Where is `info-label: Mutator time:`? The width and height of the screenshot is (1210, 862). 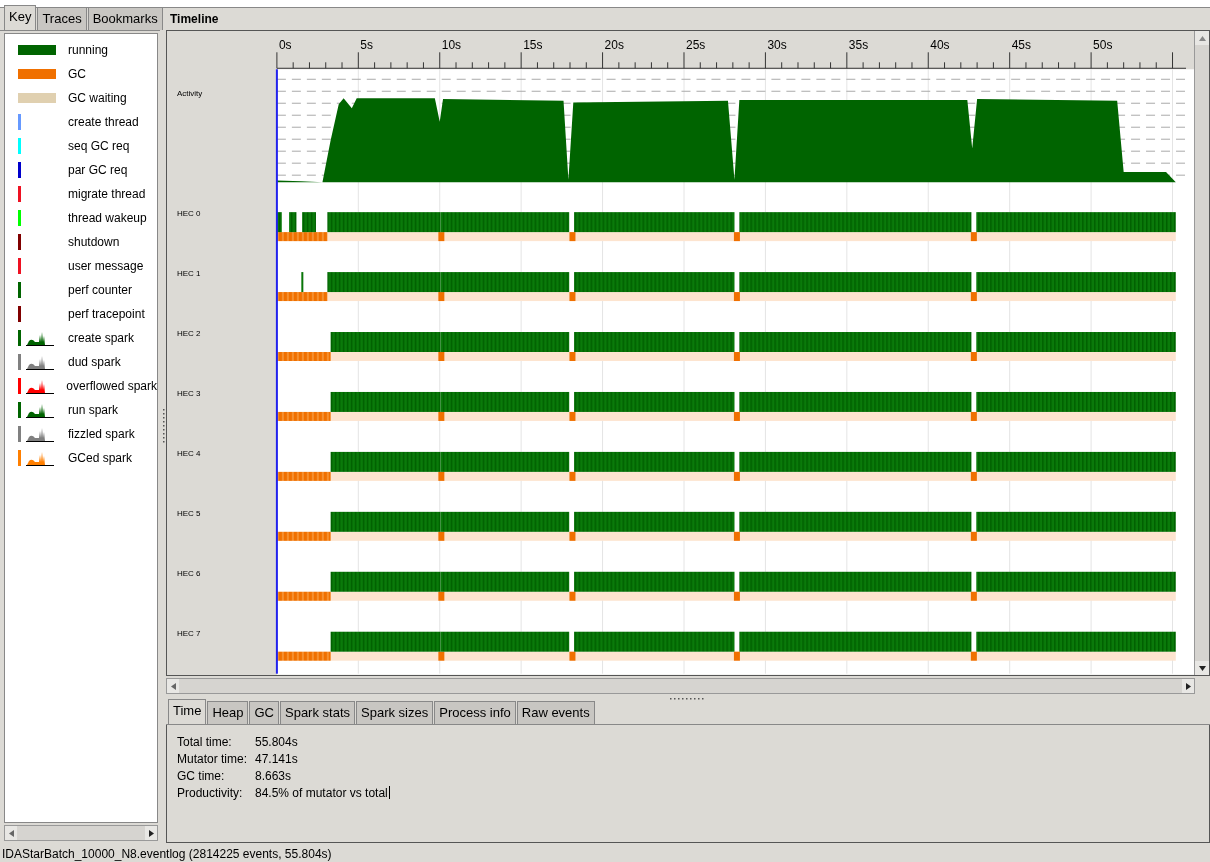
info-label: Mutator time: is located at coordinates (213, 758).